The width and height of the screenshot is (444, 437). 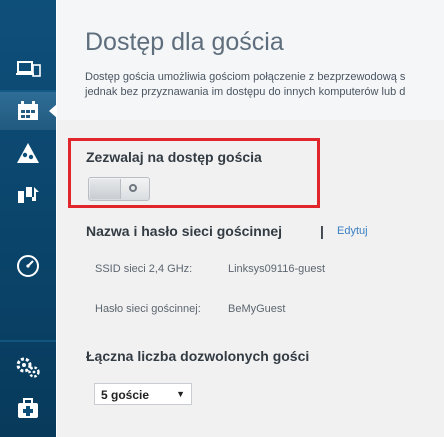 What do you see at coordinates (257, 309) in the screenshot?
I see `guest-password-value: BeMyGuest` at bounding box center [257, 309].